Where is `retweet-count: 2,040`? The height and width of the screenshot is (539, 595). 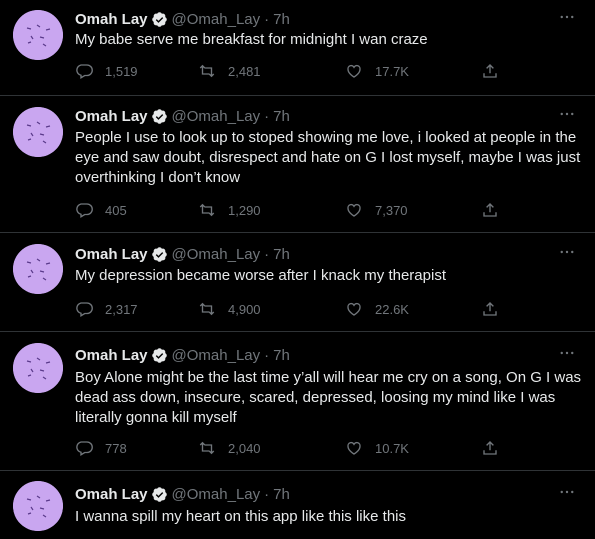
retweet-count: 2,040 is located at coordinates (244, 448).